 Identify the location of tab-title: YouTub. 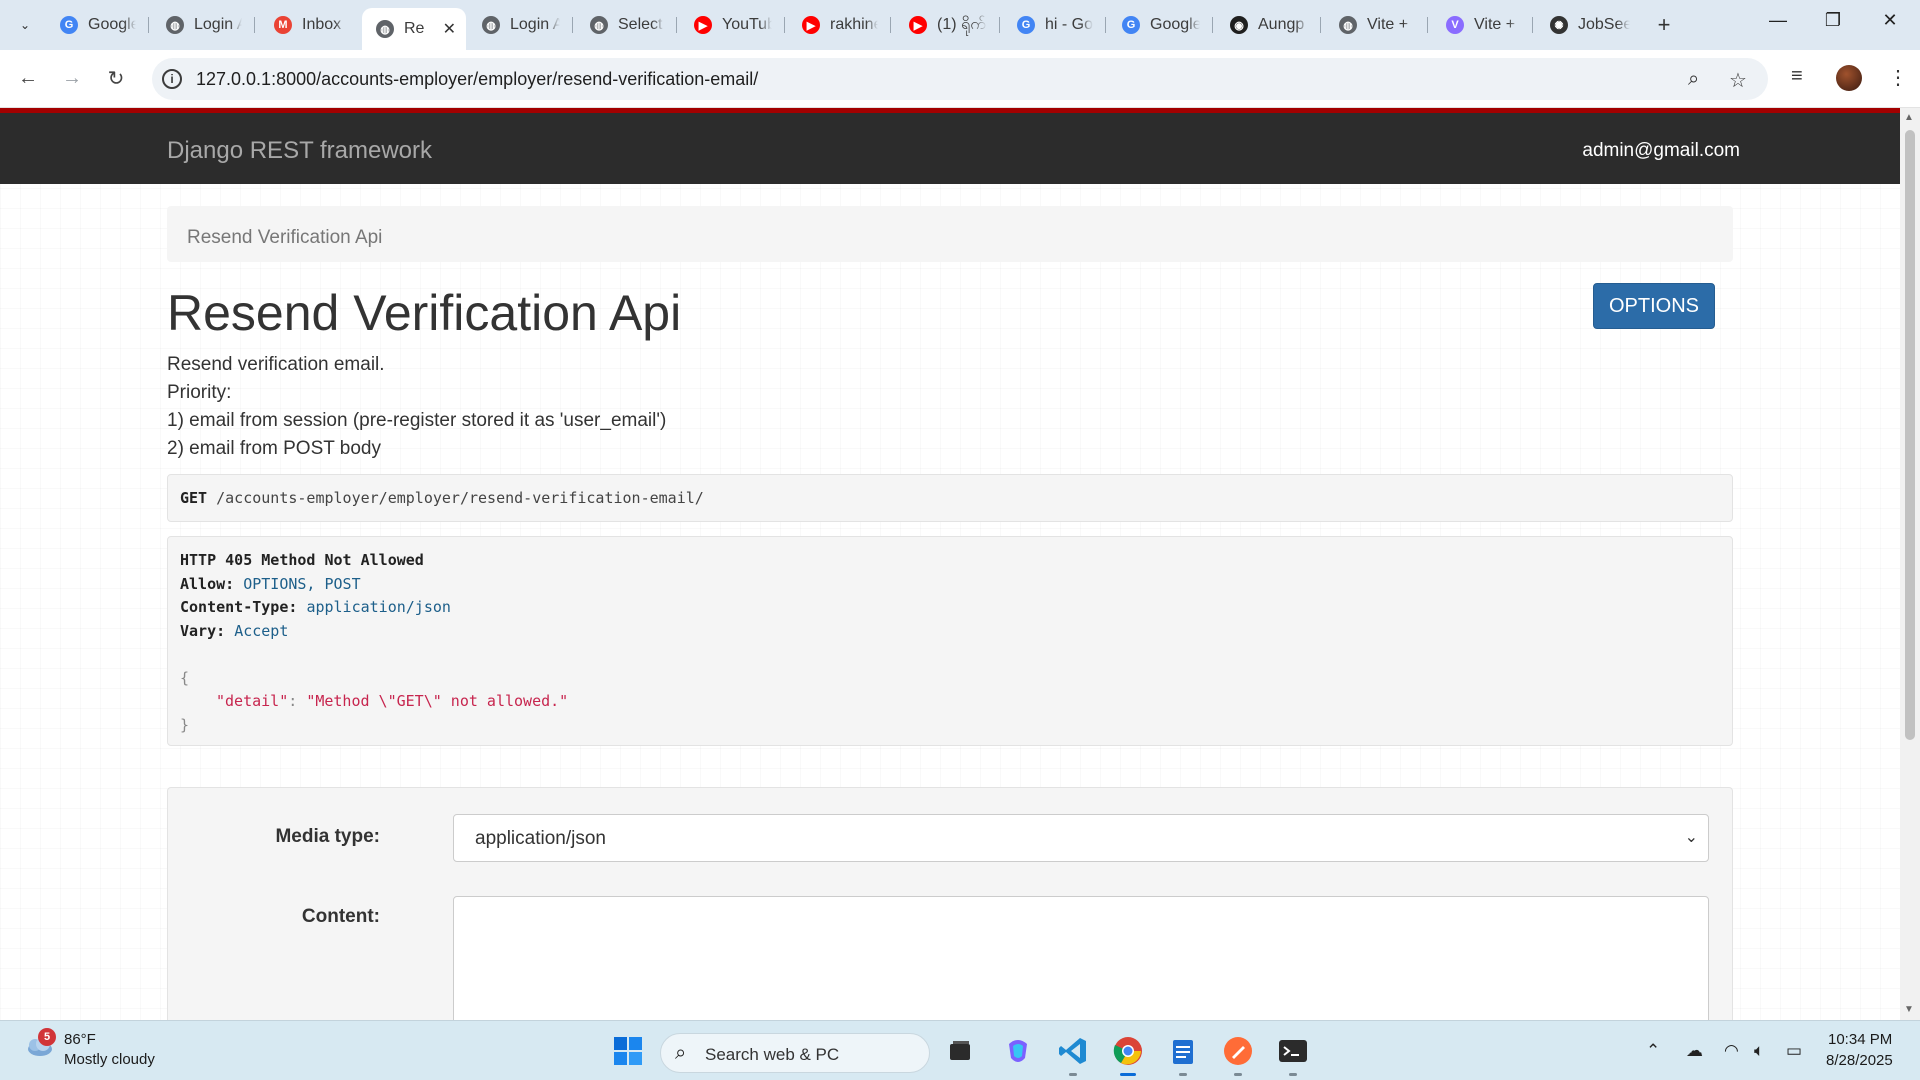
(747, 24).